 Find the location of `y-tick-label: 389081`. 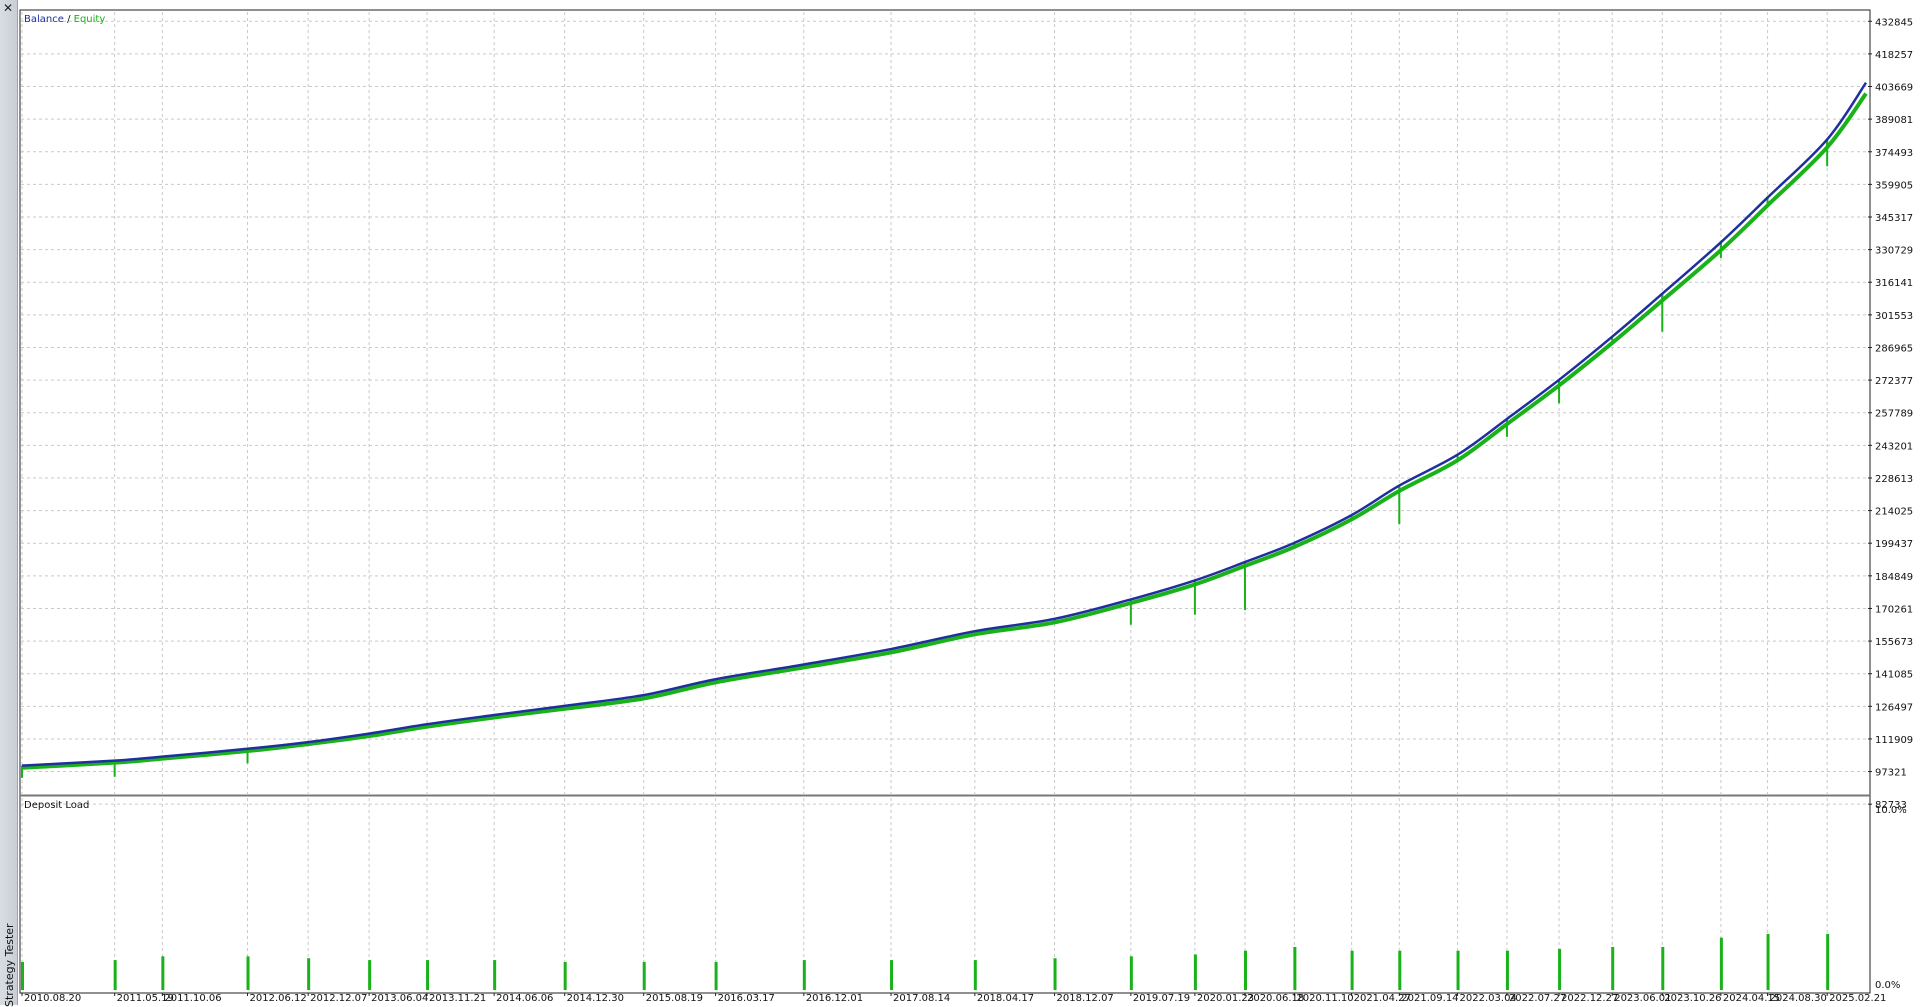

y-tick-label: 389081 is located at coordinates (1894, 120).